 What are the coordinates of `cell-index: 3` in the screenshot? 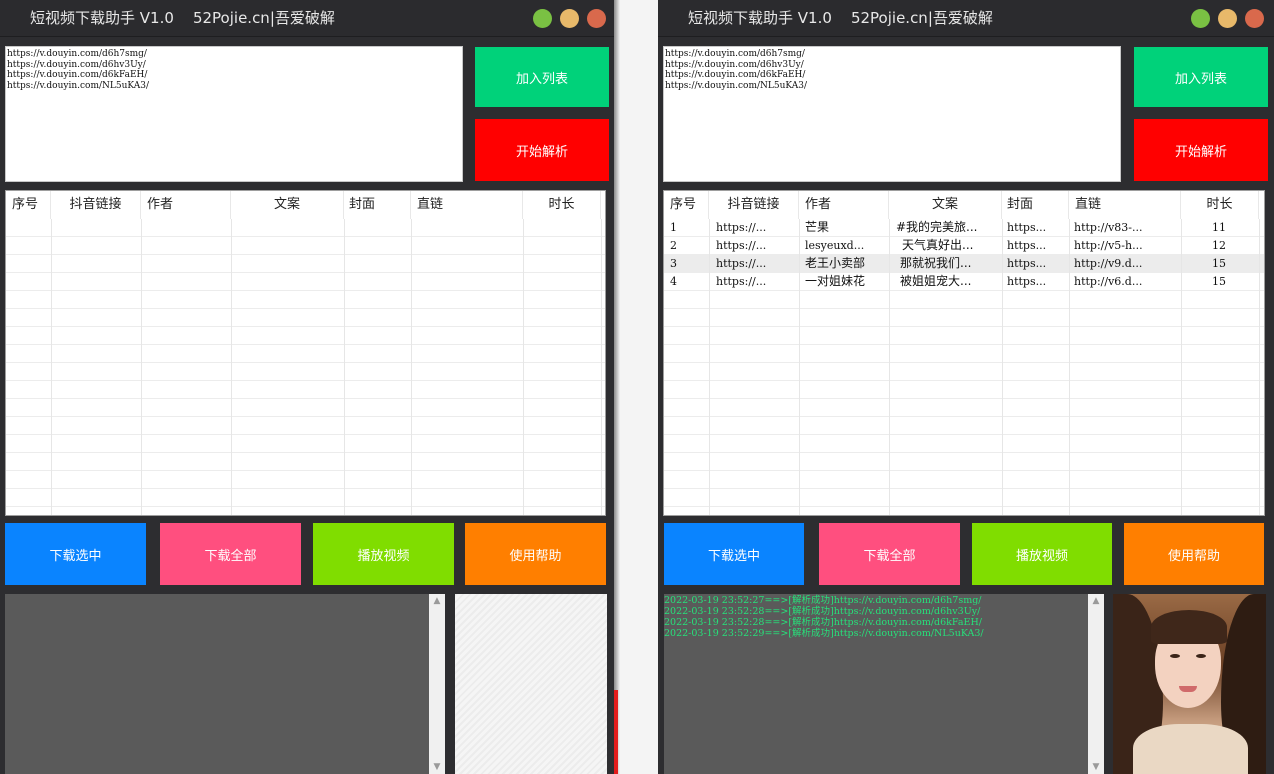 It's located at (673, 263).